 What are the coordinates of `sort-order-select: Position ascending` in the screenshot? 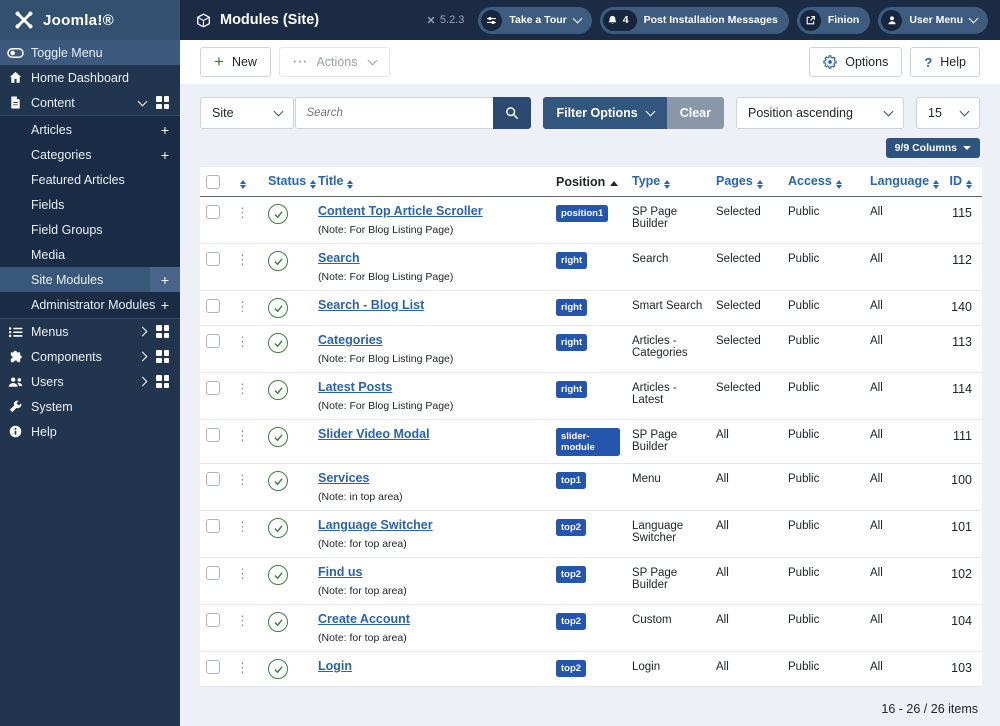 It's located at (820, 113).